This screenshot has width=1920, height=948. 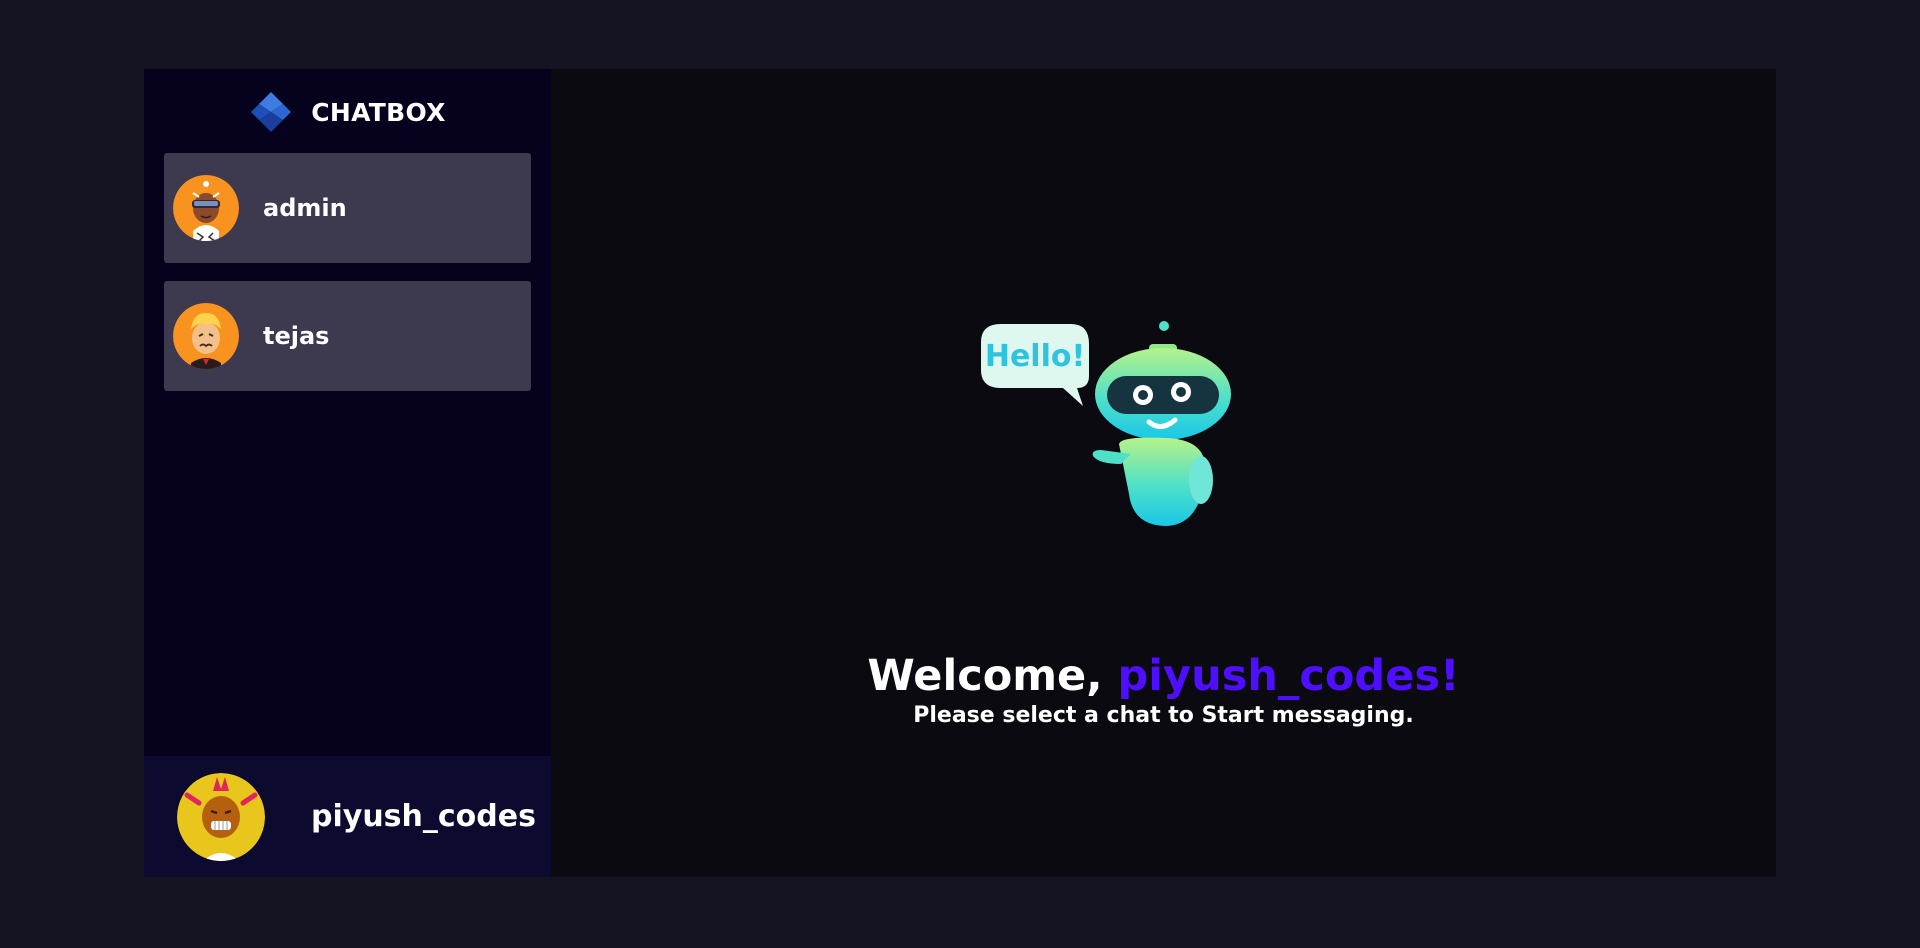 I want to click on contact-item-admin: admin, so click(x=347, y=208).